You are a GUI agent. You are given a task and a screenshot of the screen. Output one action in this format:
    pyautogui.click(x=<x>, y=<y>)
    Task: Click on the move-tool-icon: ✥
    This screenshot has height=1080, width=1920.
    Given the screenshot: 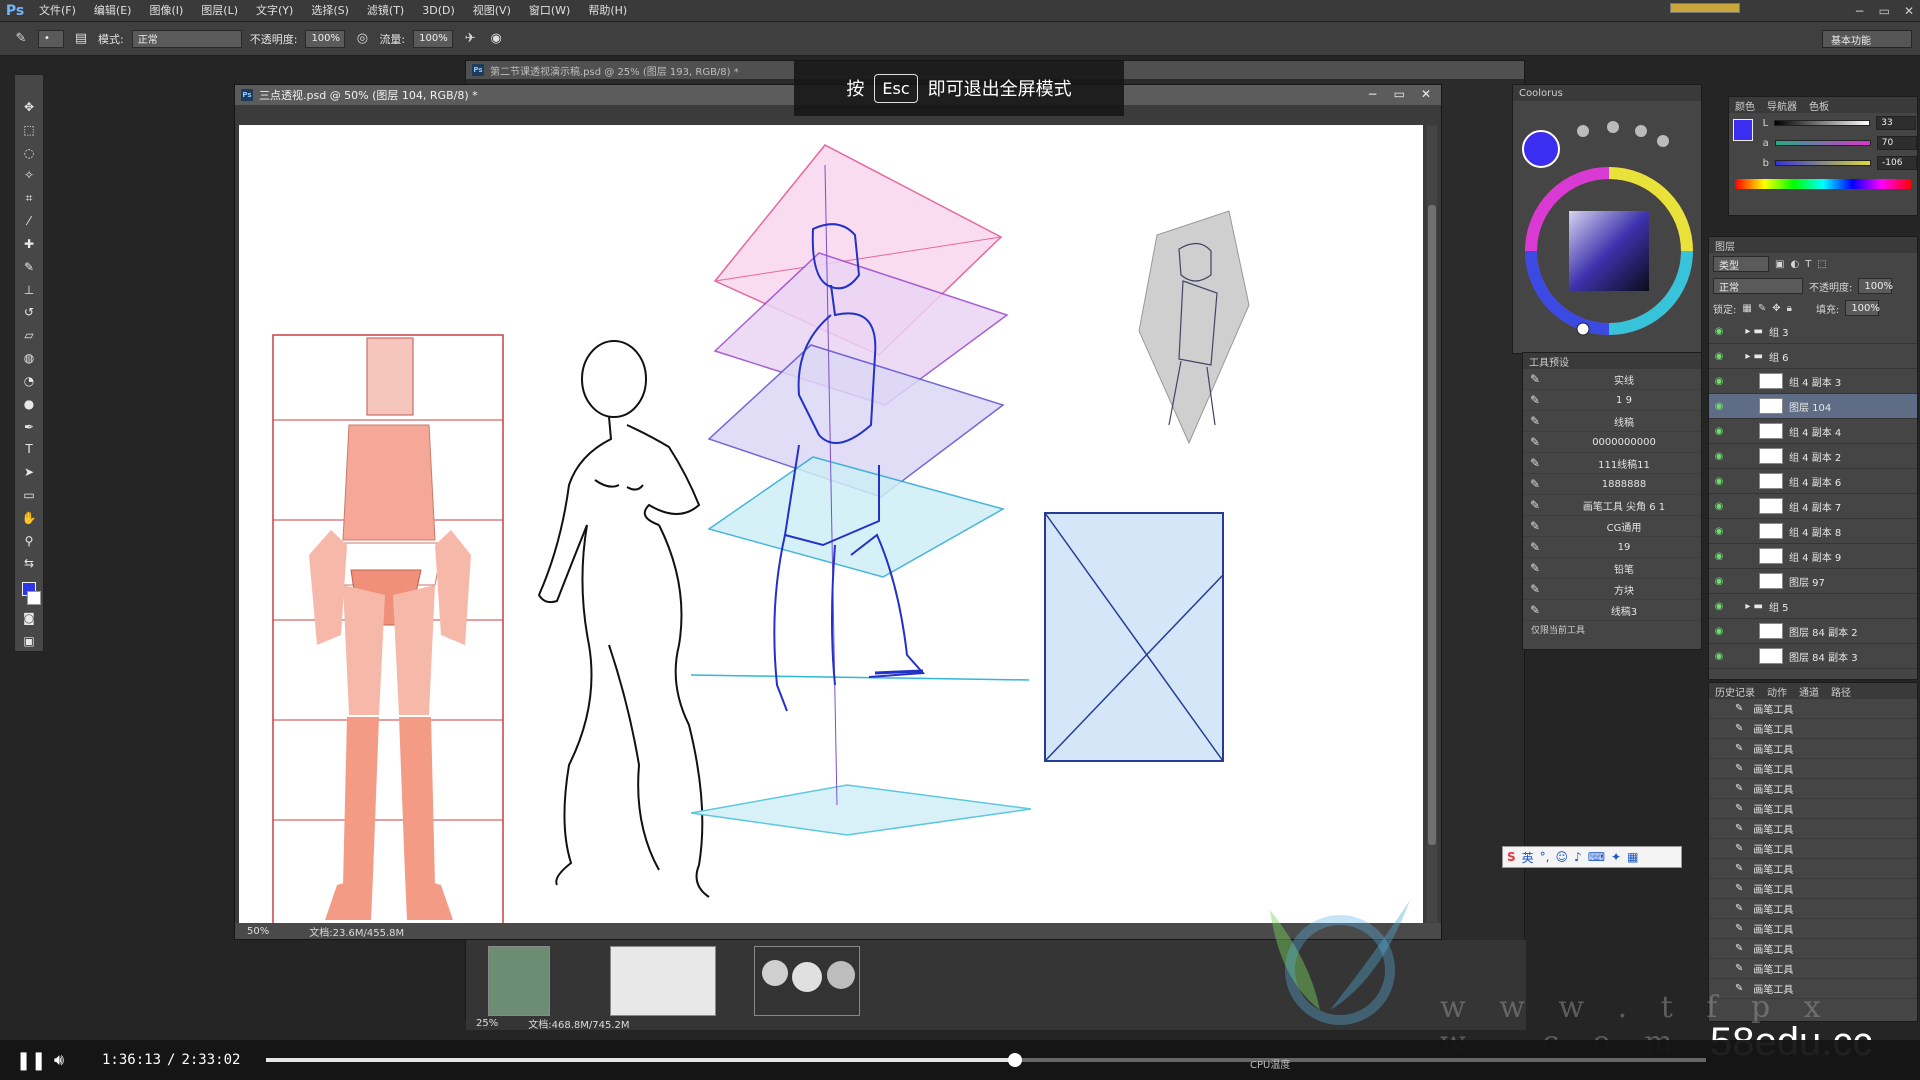 What is the action you would take?
    pyautogui.click(x=29, y=107)
    